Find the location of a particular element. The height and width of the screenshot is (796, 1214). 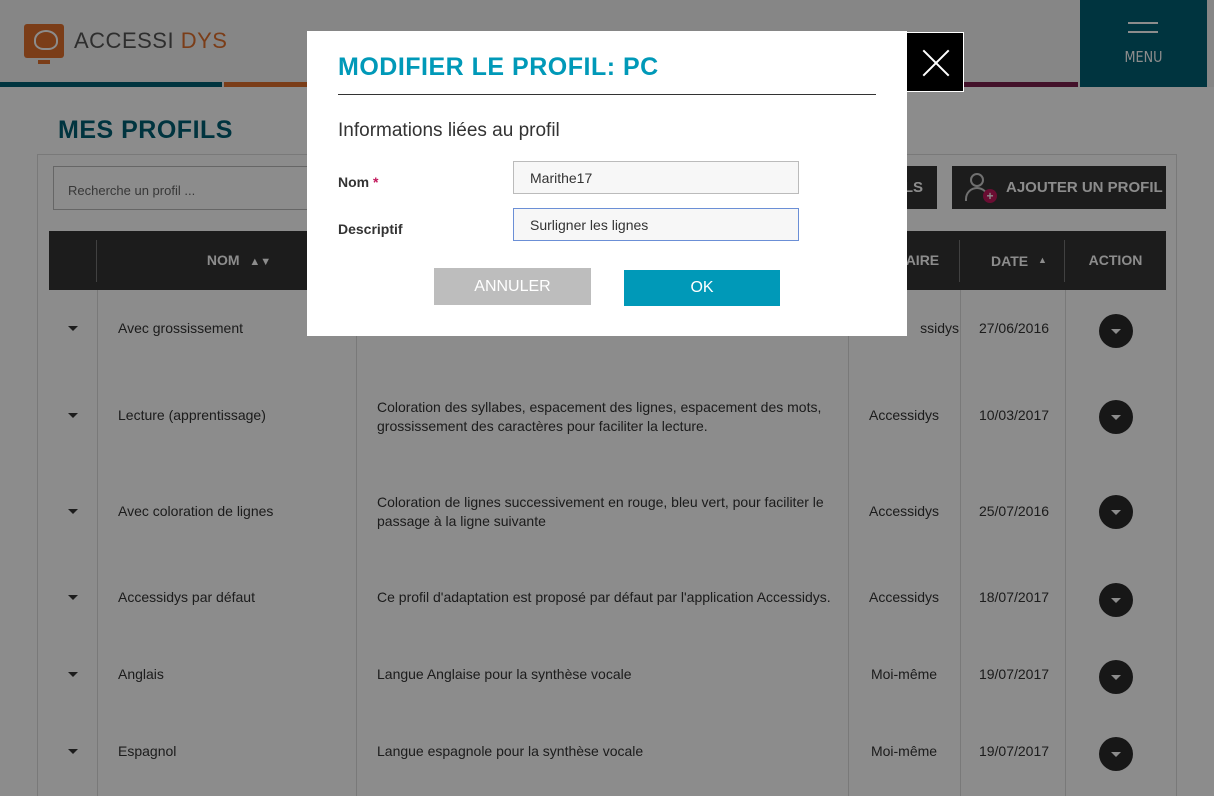

modal-subtitle: Informations liées au profil is located at coordinates (449, 130).